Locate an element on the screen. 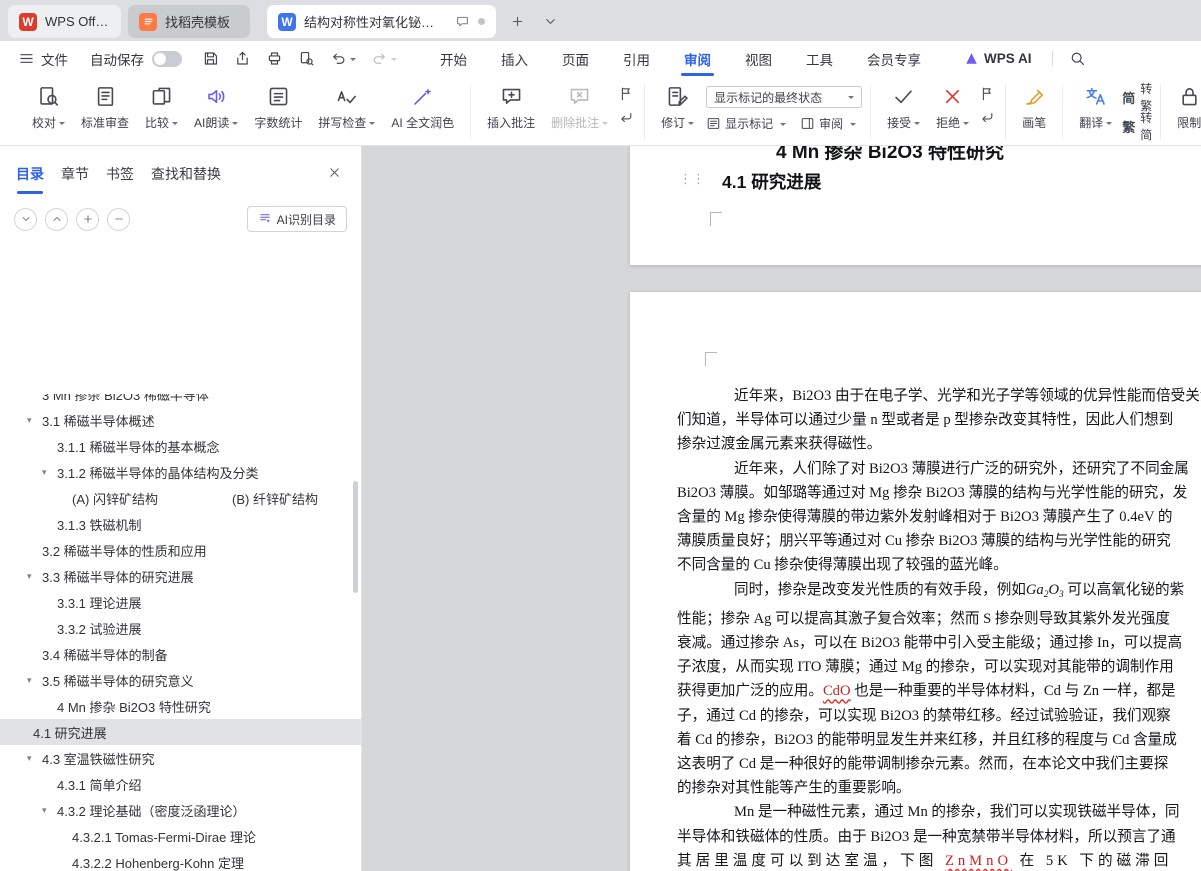  outline-item: ▾ (A) 闪锌矿结构 (B) 纤锌矿结构 is located at coordinates (180, 498).